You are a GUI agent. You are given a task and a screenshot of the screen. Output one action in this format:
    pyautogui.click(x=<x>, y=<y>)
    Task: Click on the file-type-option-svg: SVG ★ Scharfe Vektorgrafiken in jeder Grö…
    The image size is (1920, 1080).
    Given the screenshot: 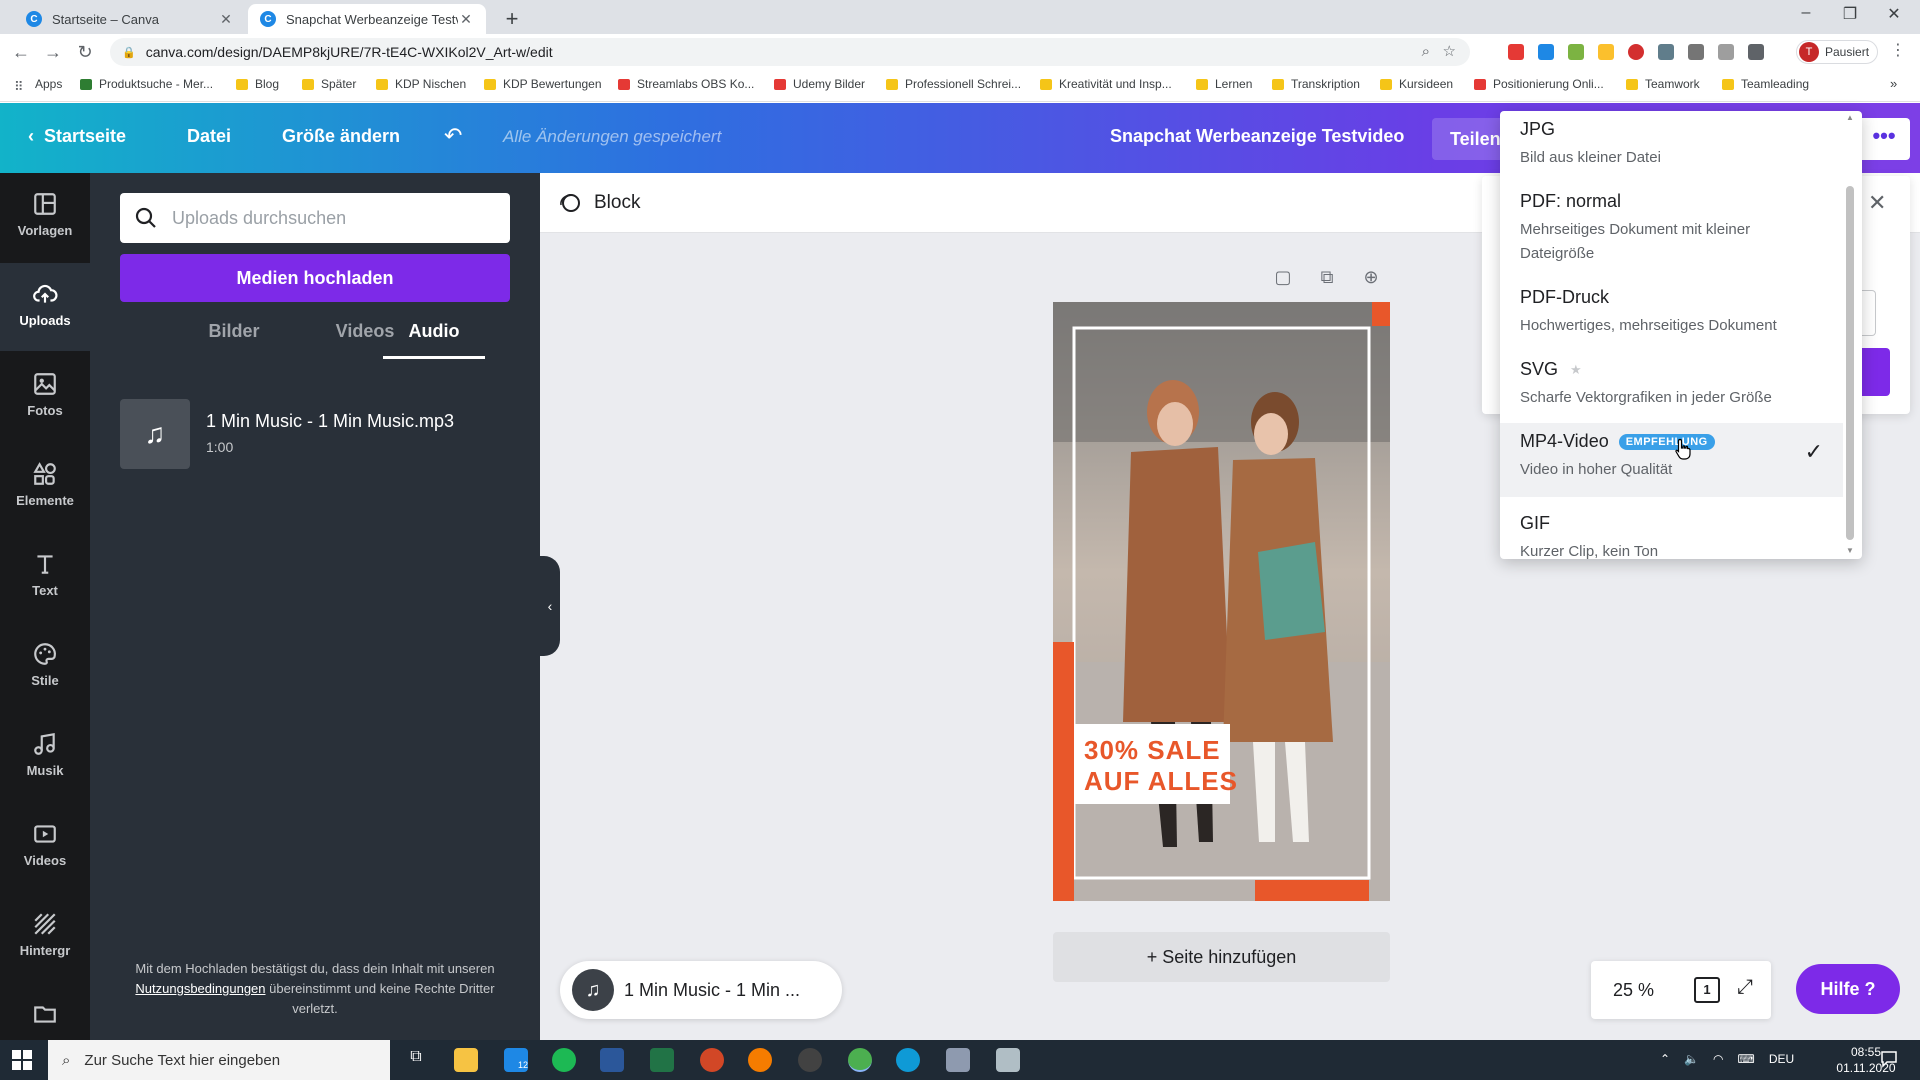 What is the action you would take?
    pyautogui.click(x=1671, y=391)
    